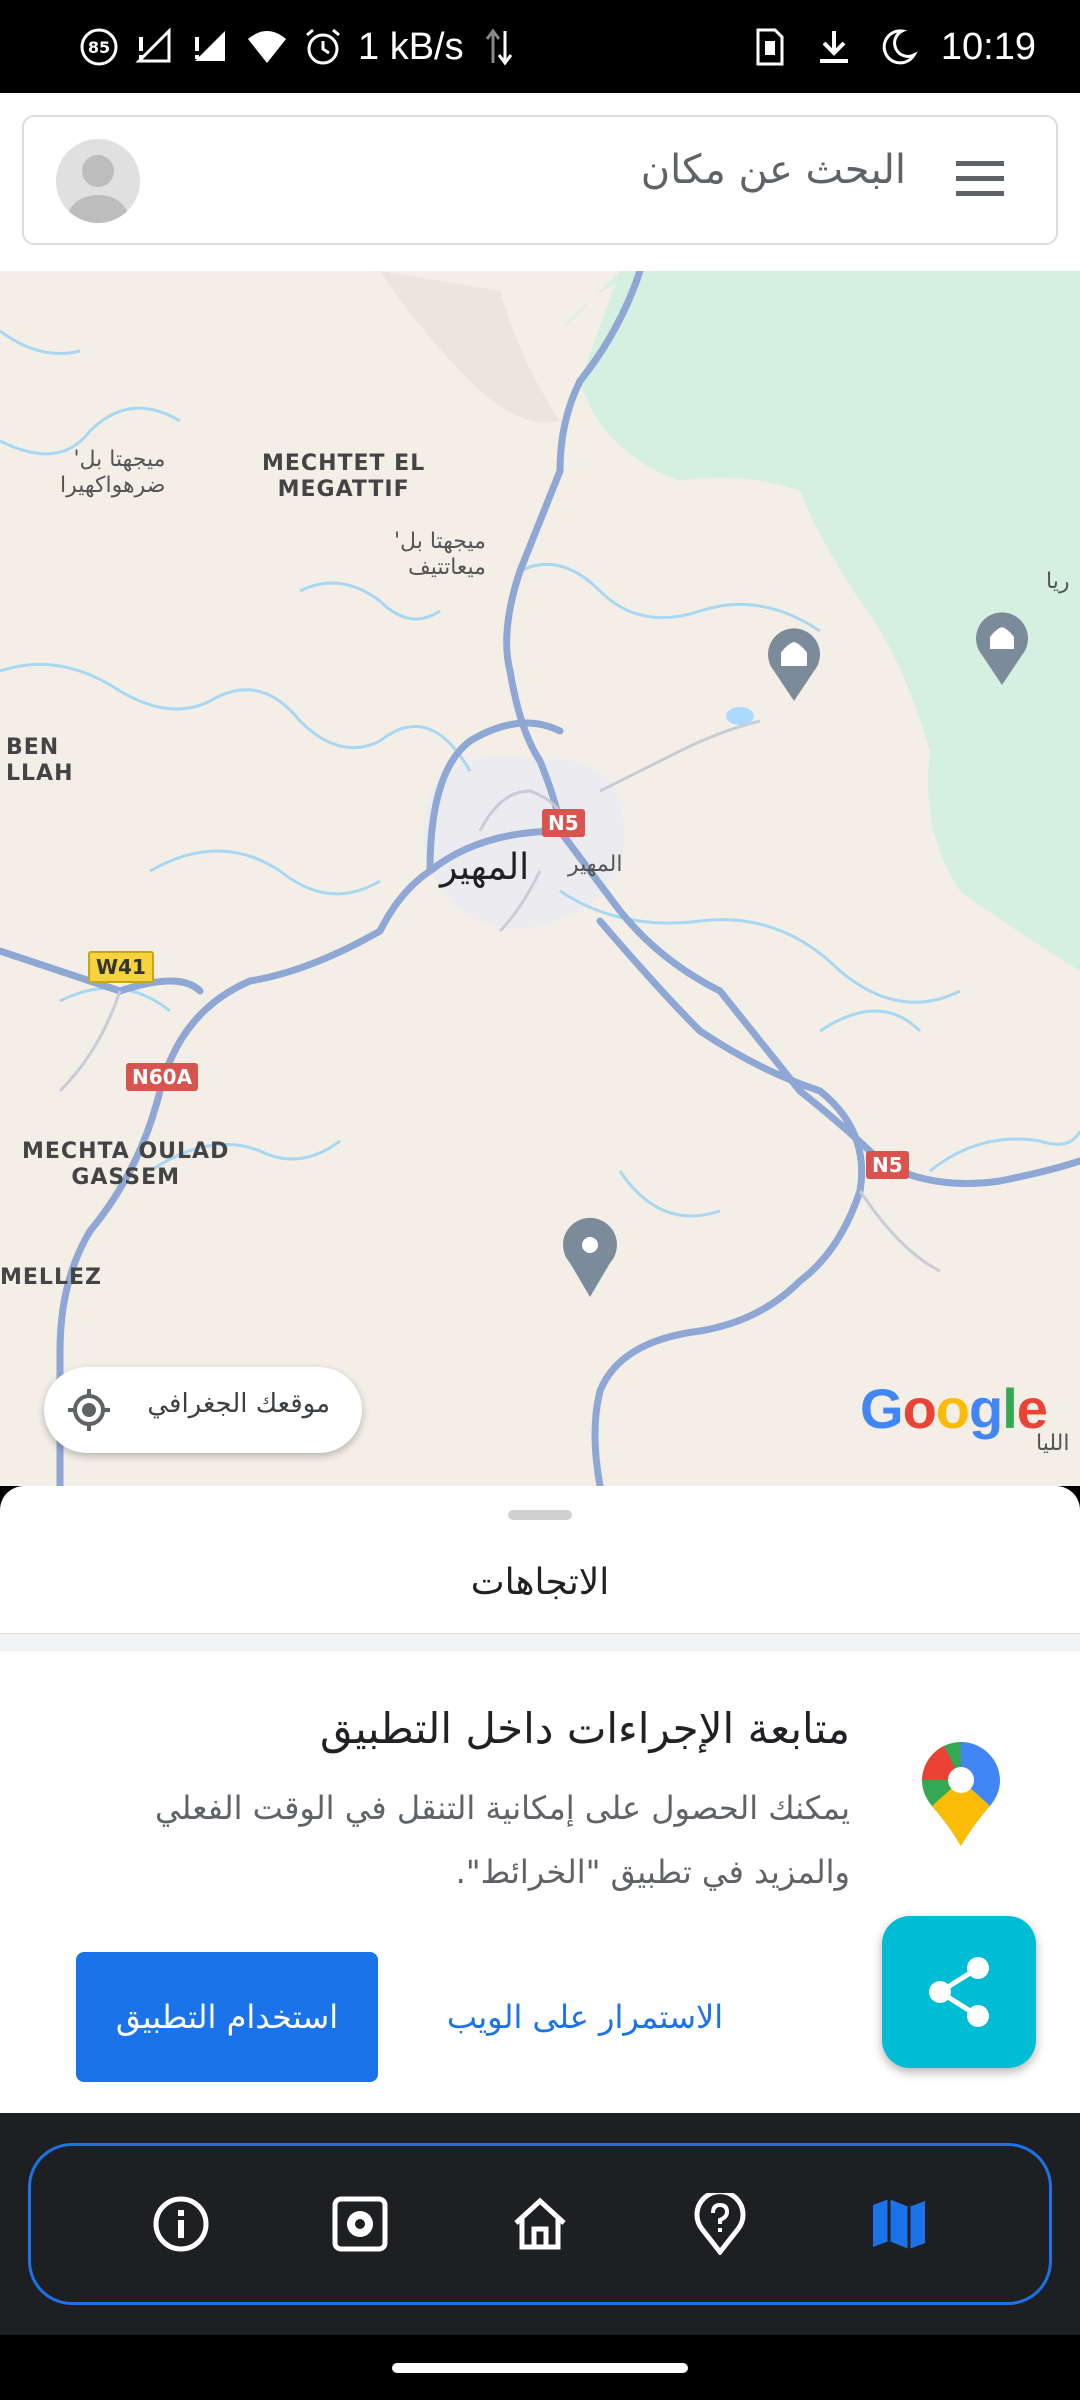  Describe the element at coordinates (980, 179) in the screenshot. I see `hamburger-menu-icon` at that location.